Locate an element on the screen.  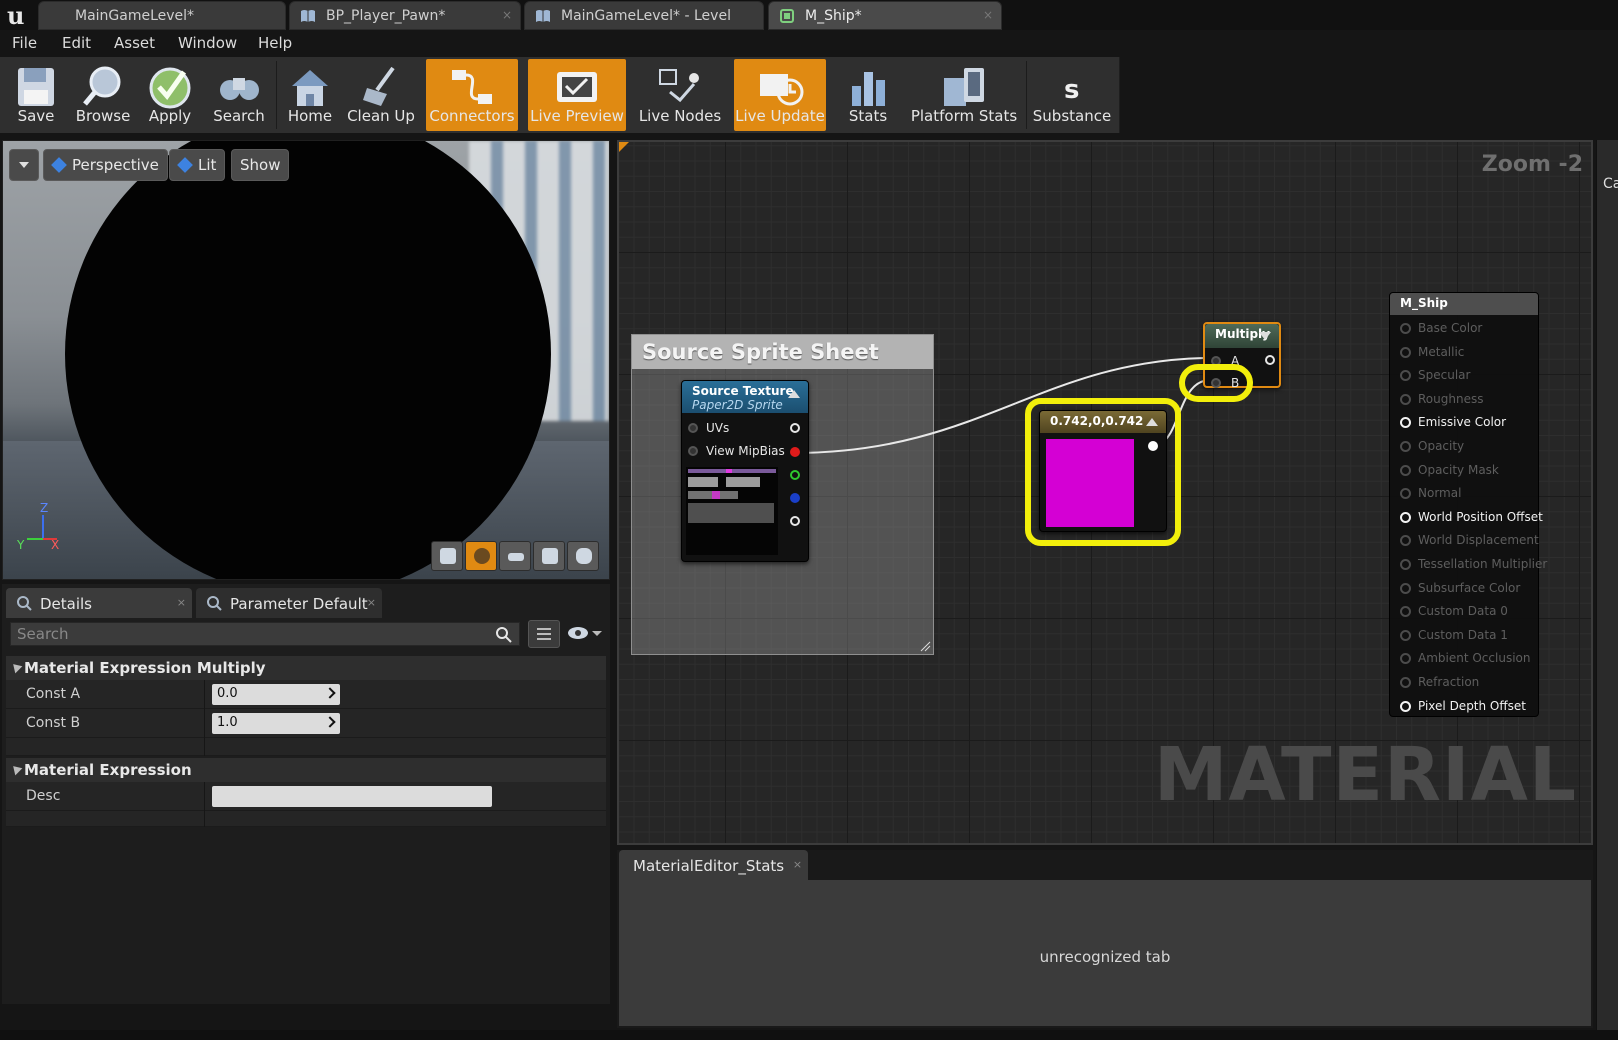
axis-y-label: Y is located at coordinates (20, 544).